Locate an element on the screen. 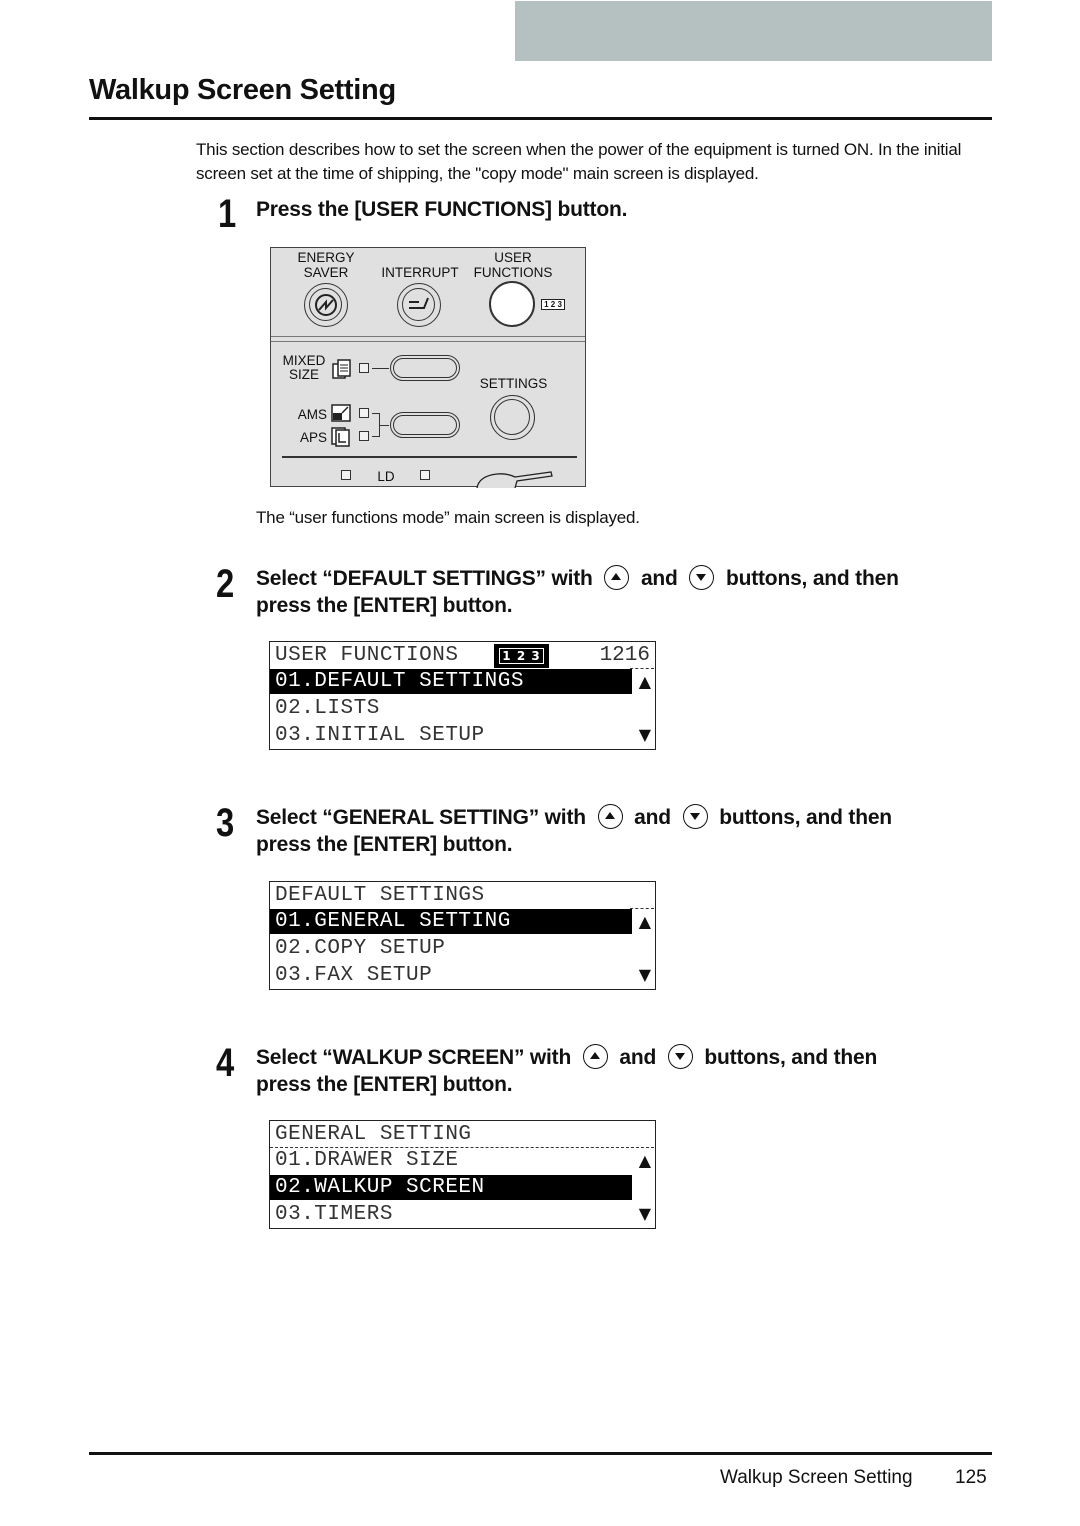  energy-saver-label: ENERGY SAVER is located at coordinates (326, 265).